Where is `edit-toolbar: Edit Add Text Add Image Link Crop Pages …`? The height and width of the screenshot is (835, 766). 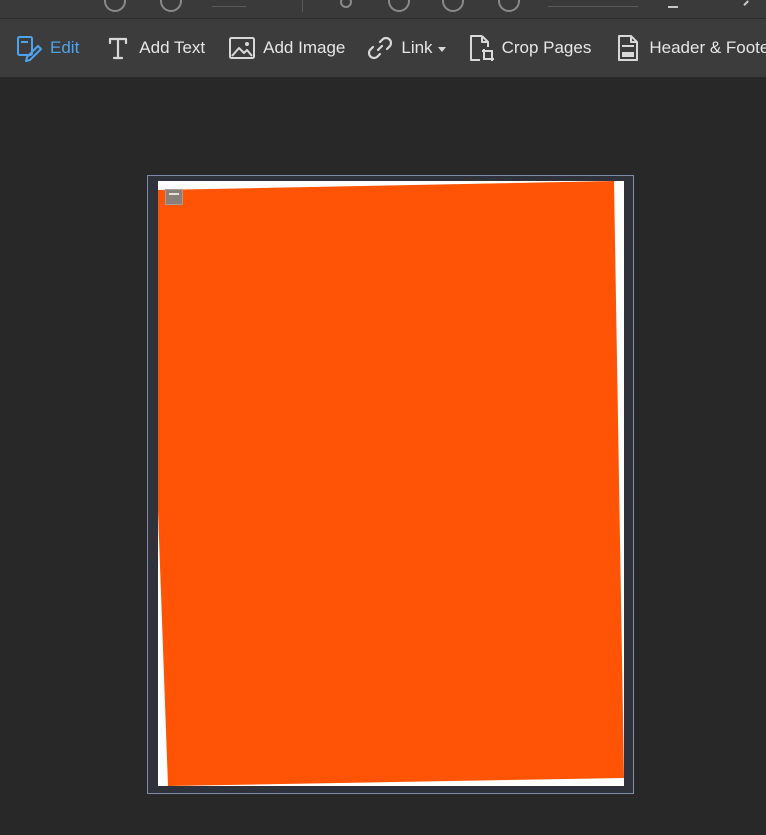
edit-toolbar: Edit Add Text Add Image Link Crop Pages … is located at coordinates (383, 48).